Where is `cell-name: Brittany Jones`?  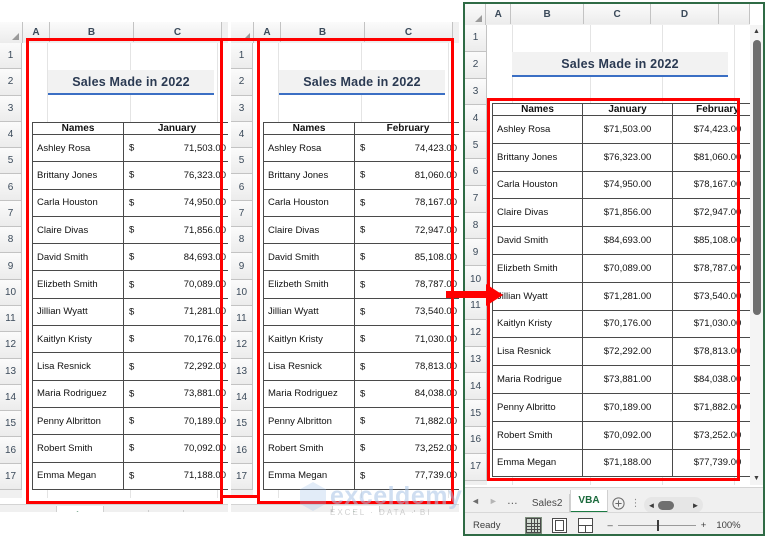 cell-name: Brittany Jones is located at coordinates (78, 175).